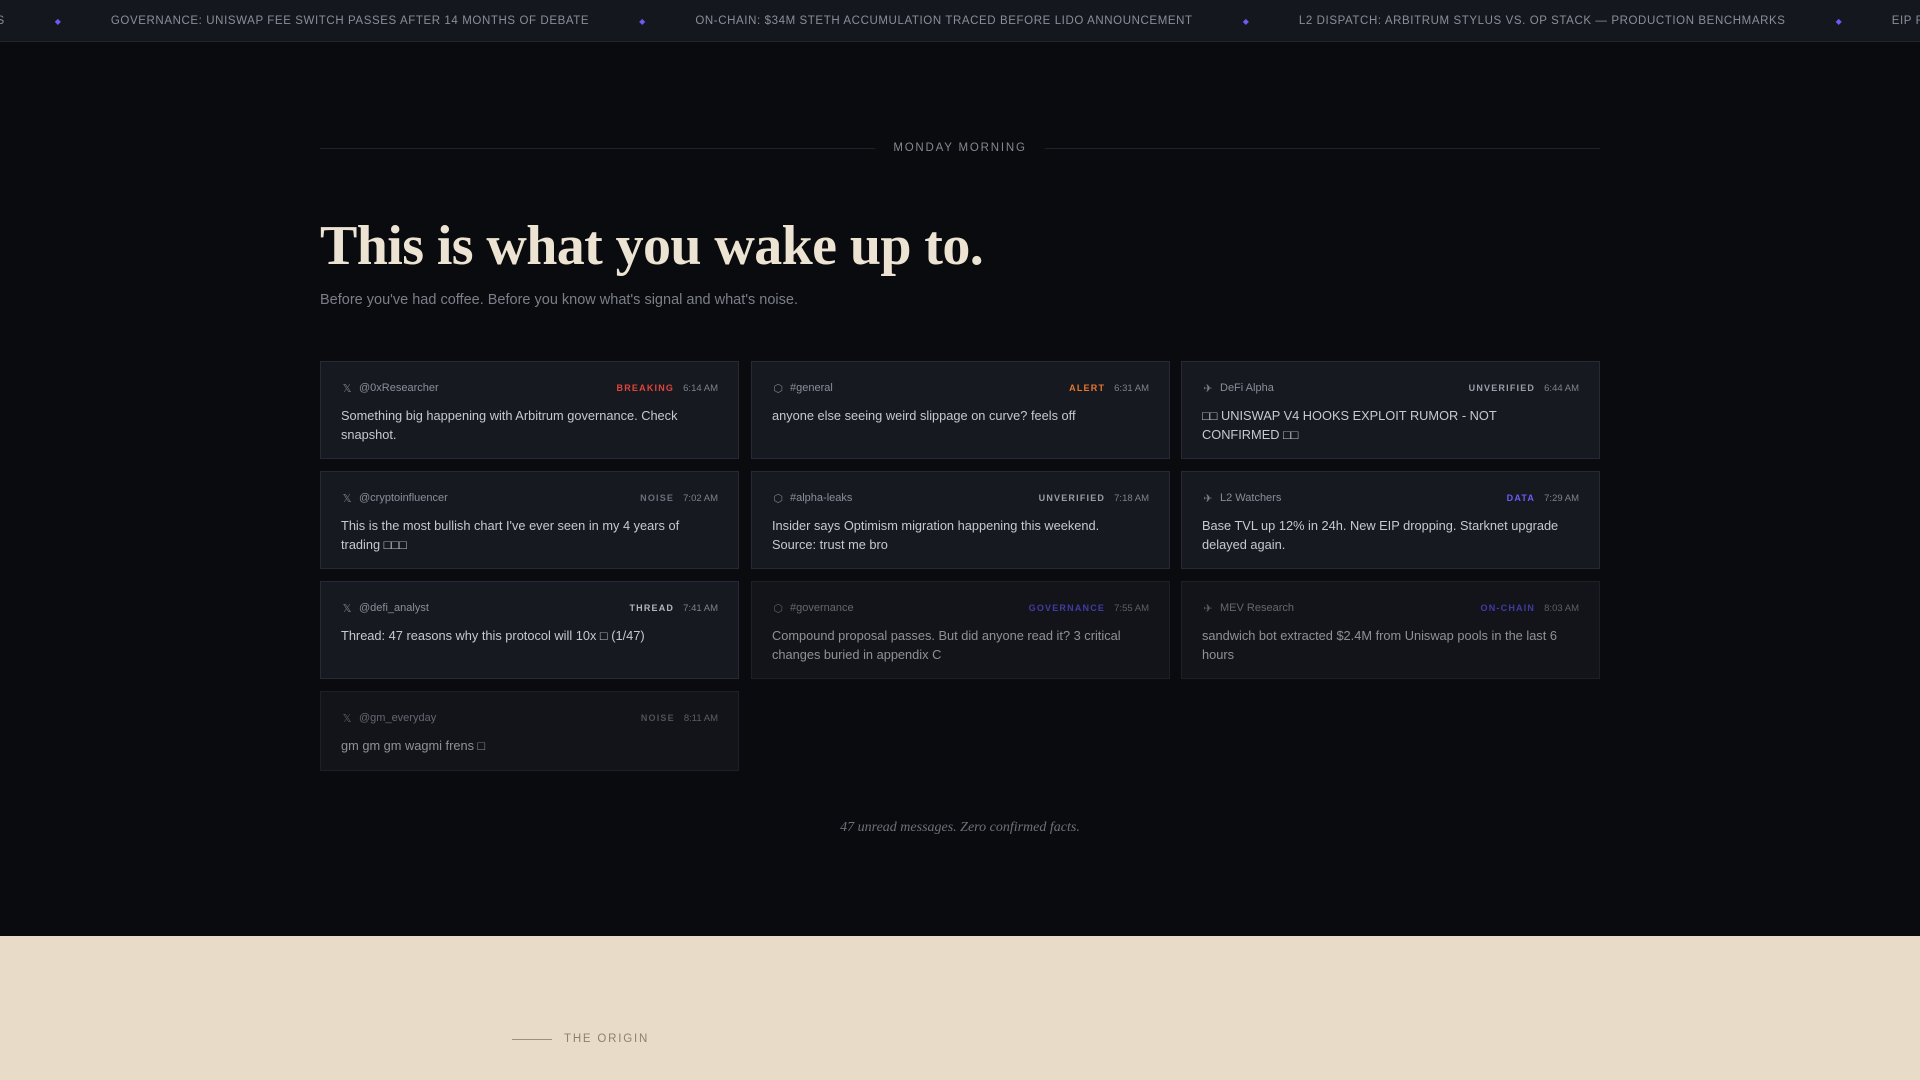 Image resolution: width=1920 pixels, height=1080 pixels. What do you see at coordinates (645, 388) in the screenshot?
I see `status-badge: BREAKING` at bounding box center [645, 388].